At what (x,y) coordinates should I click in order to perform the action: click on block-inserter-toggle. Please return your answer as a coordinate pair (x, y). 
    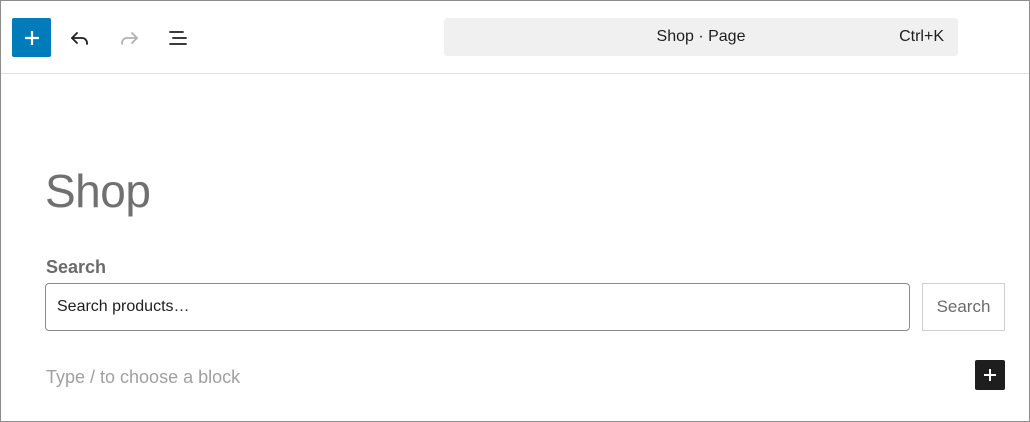
    Looking at the image, I should click on (31, 37).